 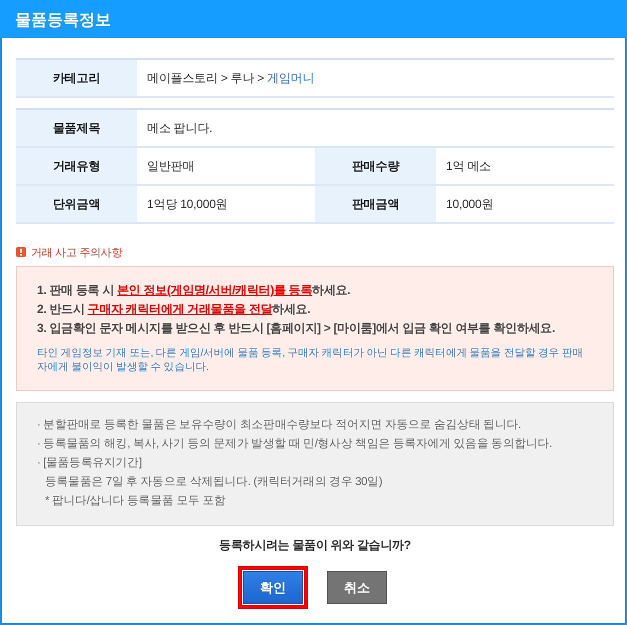 I want to click on notice-item: · 등록물품의 해킹, 복사, 사기 등의 문제가 발생할 때 민/형사상 책임은 등록자에게 있음을 동의합니다., so click(x=295, y=444).